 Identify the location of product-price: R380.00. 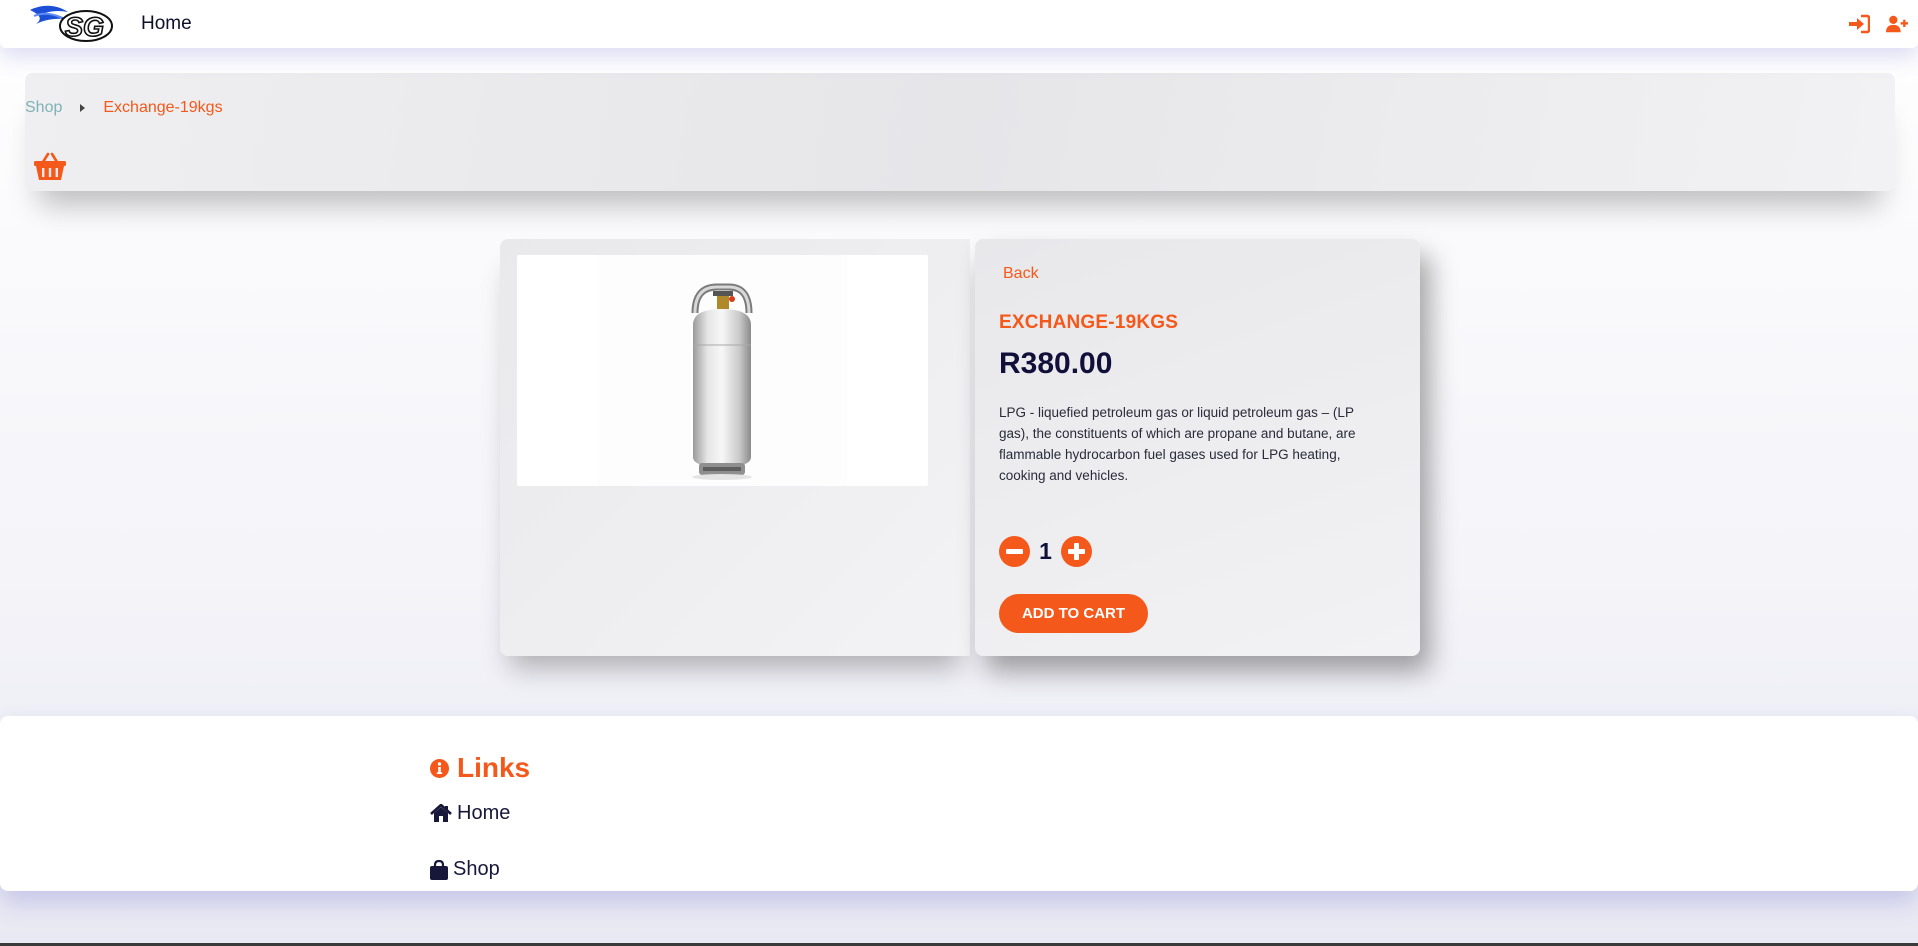
(1056, 363).